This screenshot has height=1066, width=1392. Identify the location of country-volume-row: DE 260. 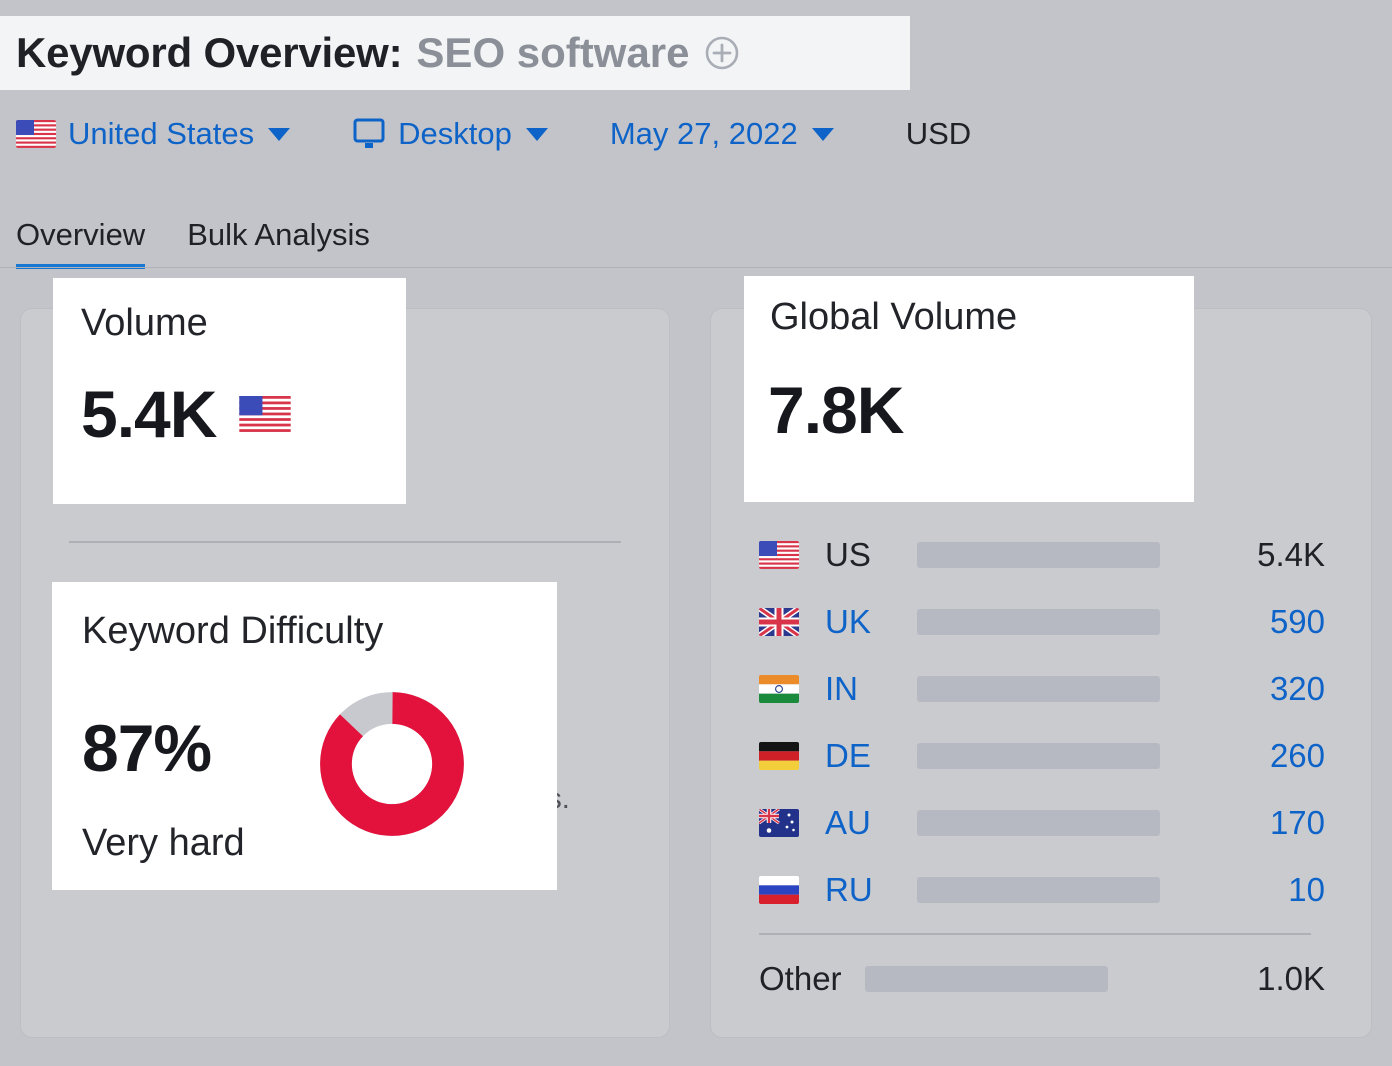
(1042, 755).